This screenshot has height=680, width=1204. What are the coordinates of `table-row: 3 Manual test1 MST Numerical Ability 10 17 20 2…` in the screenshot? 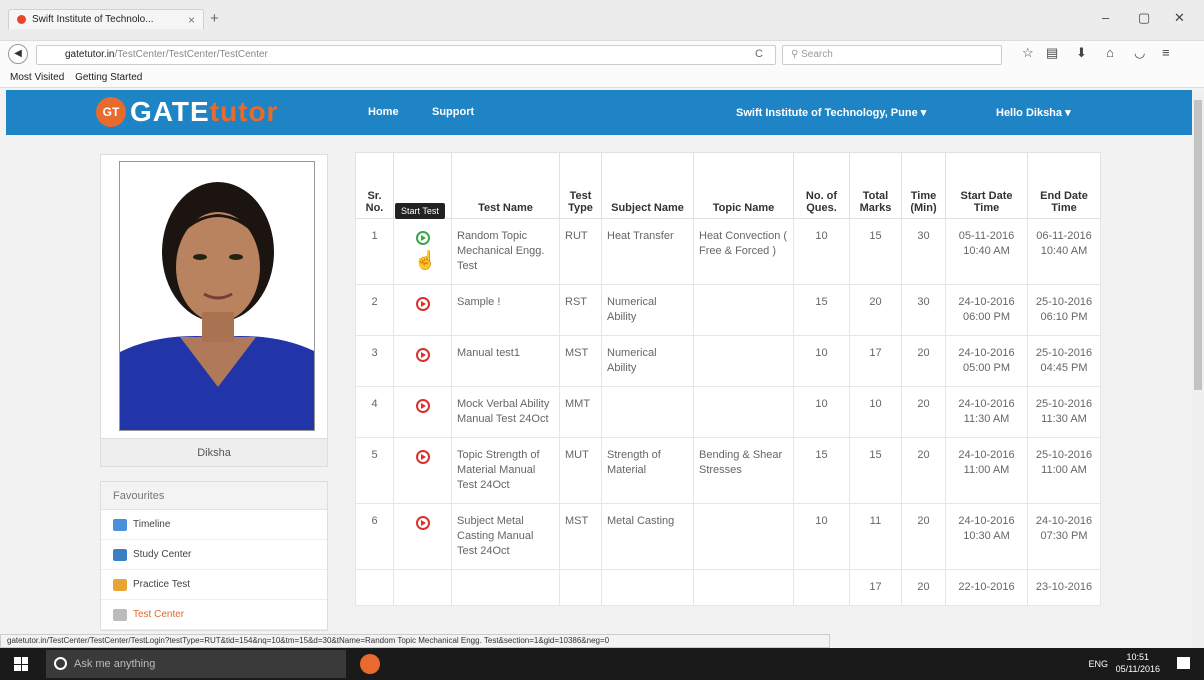 It's located at (728, 361).